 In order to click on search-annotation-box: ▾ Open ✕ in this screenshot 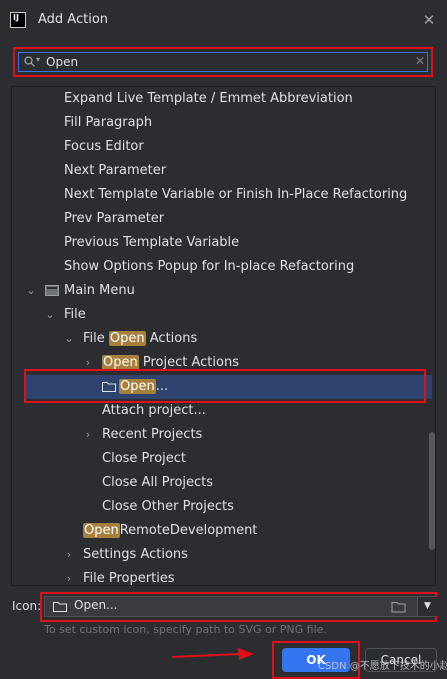, I will do `click(223, 62)`.